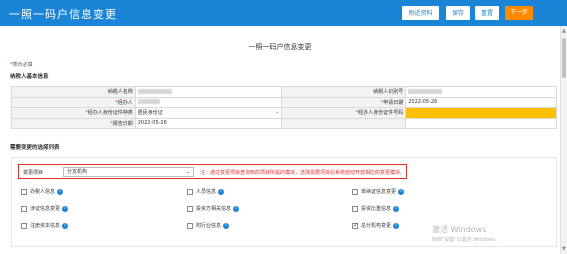 The image size is (567, 254). Describe the element at coordinates (564, 249) in the screenshot. I see `scroll-down-icon: ▼` at that location.